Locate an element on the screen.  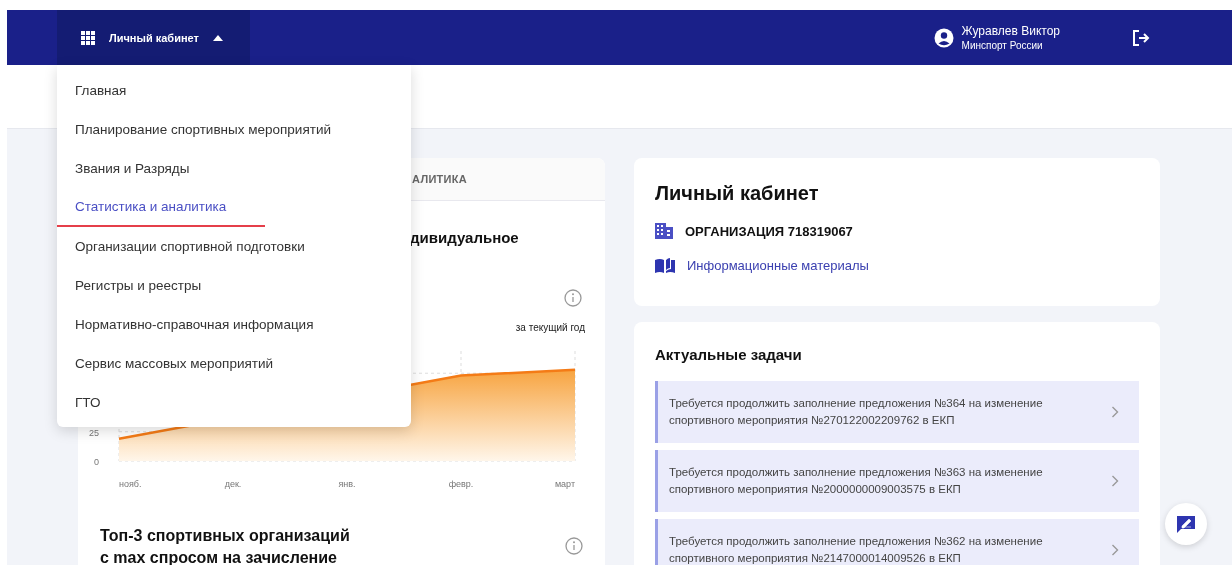
menu-item: ГТО is located at coordinates (234, 402).